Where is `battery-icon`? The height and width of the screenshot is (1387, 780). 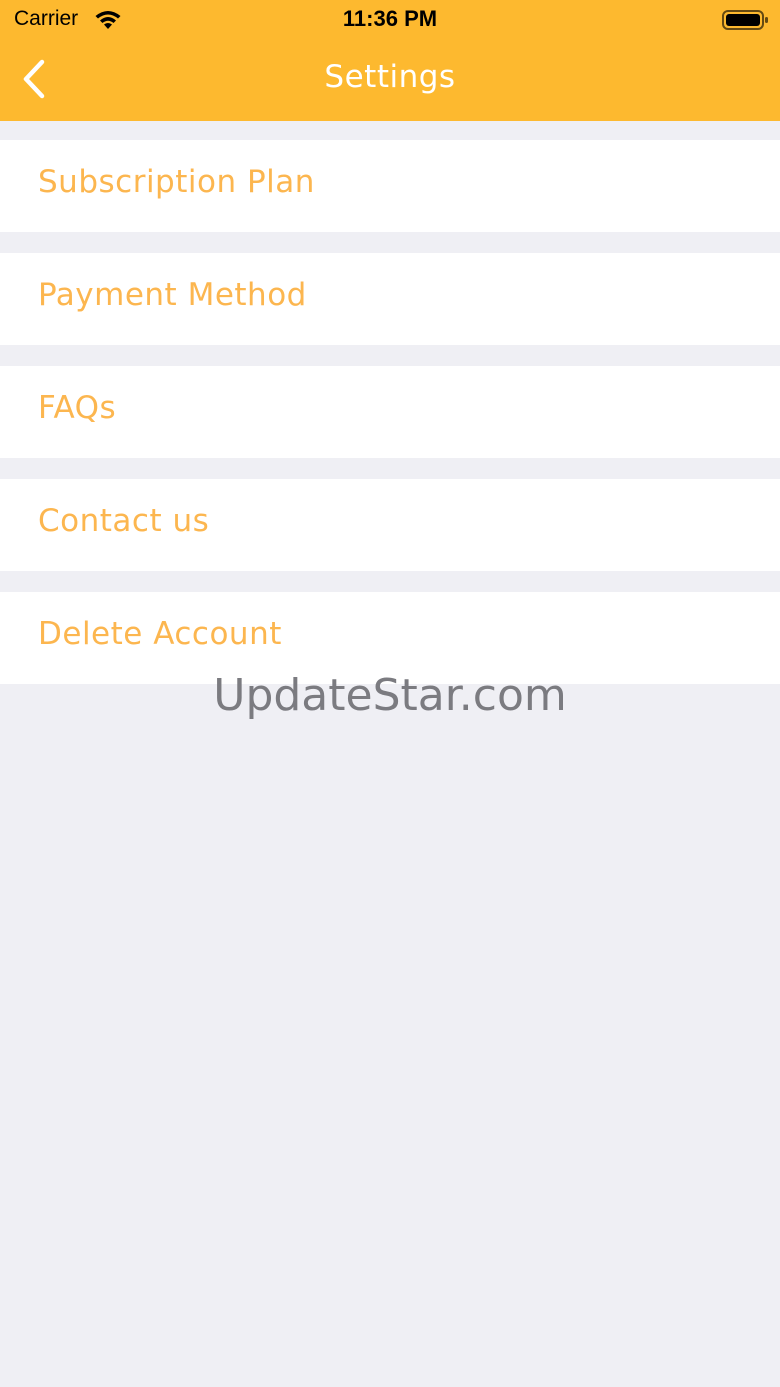
battery-icon is located at coordinates (745, 20).